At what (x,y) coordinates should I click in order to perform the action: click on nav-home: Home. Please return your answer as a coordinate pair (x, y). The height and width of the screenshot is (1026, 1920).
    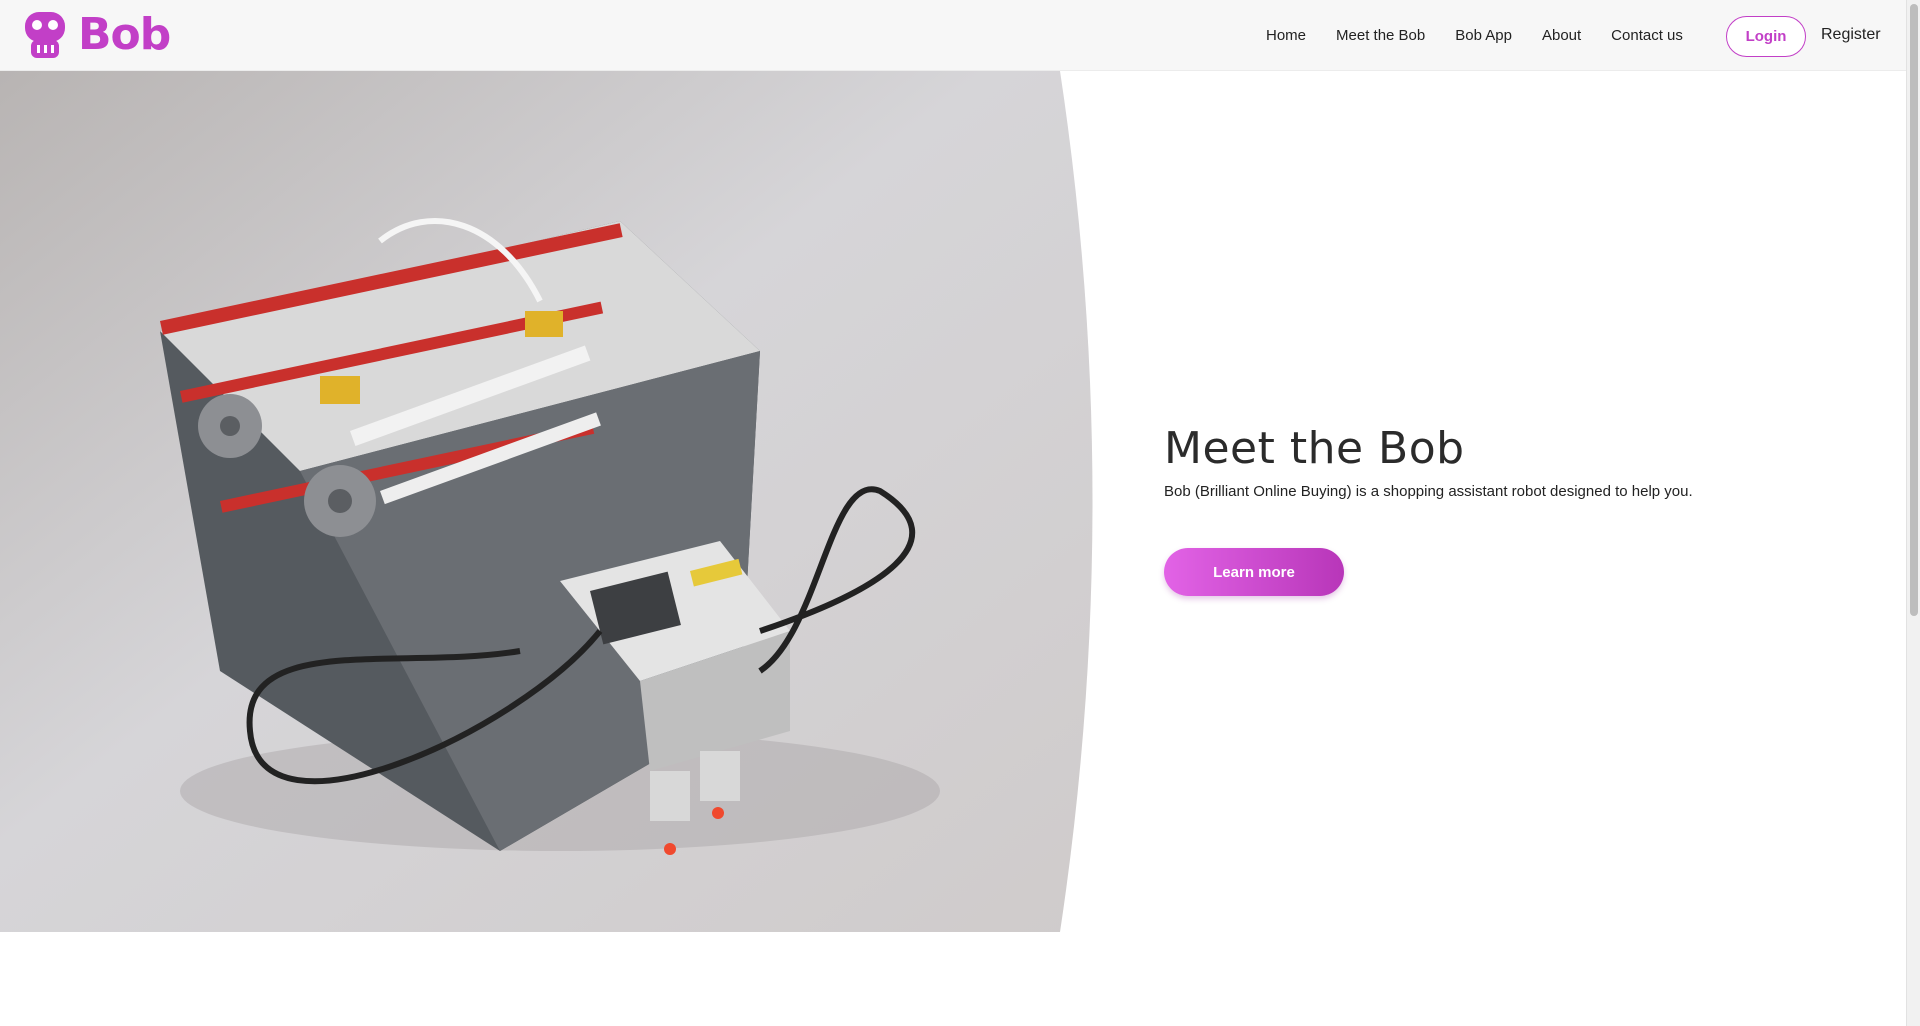
    Looking at the image, I should click on (1286, 35).